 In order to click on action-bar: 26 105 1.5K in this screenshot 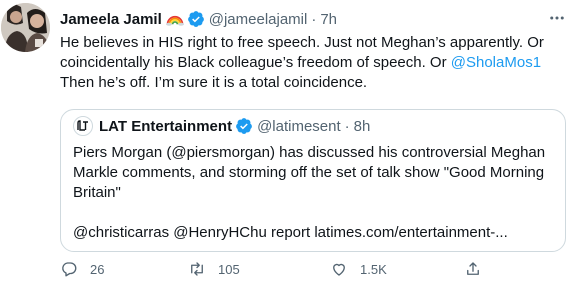, I will do `click(313, 269)`.